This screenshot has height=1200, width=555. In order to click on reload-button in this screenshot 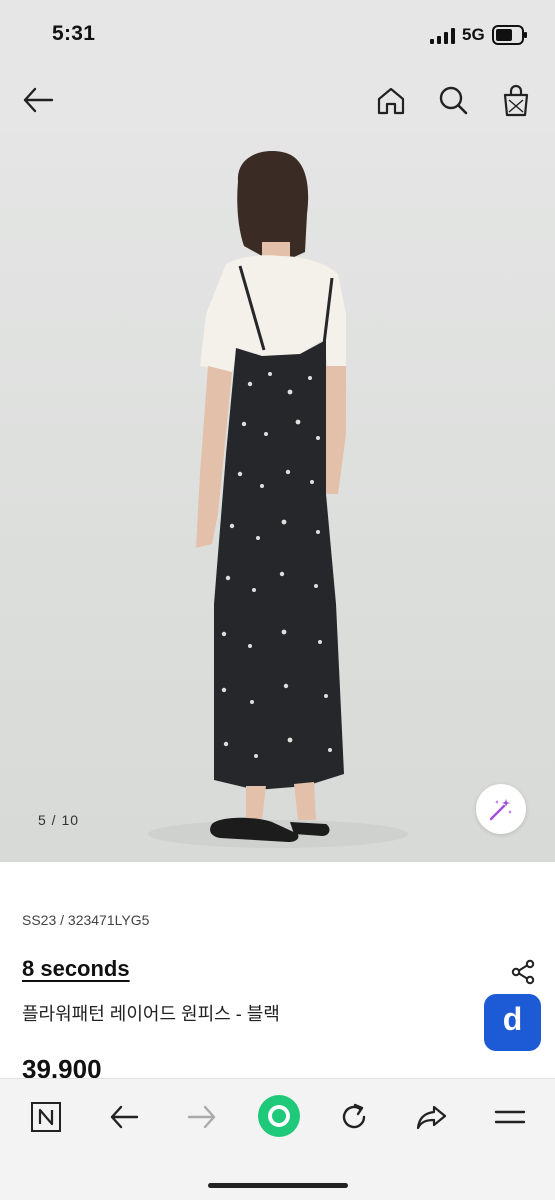, I will do `click(354, 1117)`.